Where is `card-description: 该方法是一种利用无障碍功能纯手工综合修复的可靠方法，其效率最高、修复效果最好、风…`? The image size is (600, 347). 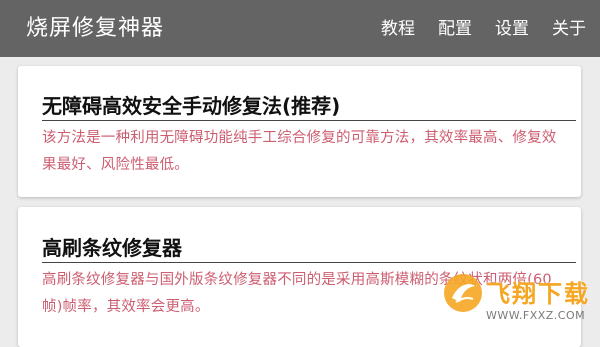
card-description: 该方法是一种利用无障碍功能纯手工综合修复的可靠方法，其效率最高、修复效果最好、风… is located at coordinates (299, 151).